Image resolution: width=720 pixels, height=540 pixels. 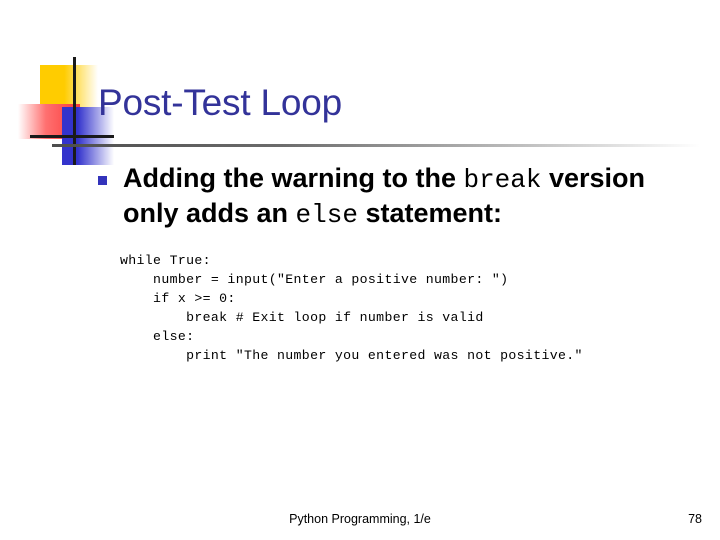 I want to click on logo-horizontal-line, so click(x=72, y=136).